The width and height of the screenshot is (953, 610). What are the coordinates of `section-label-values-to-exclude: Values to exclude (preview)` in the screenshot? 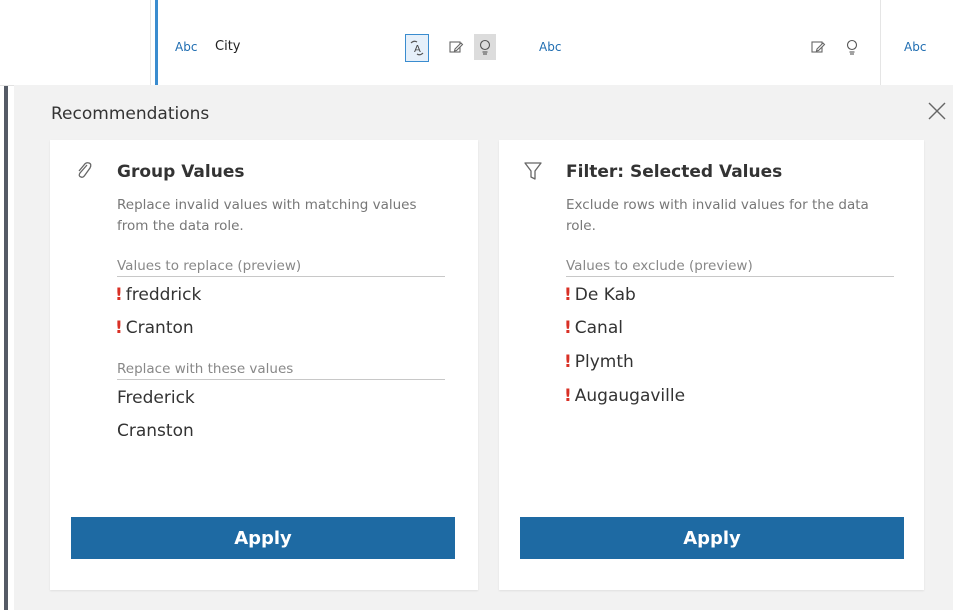 It's located at (730, 267).